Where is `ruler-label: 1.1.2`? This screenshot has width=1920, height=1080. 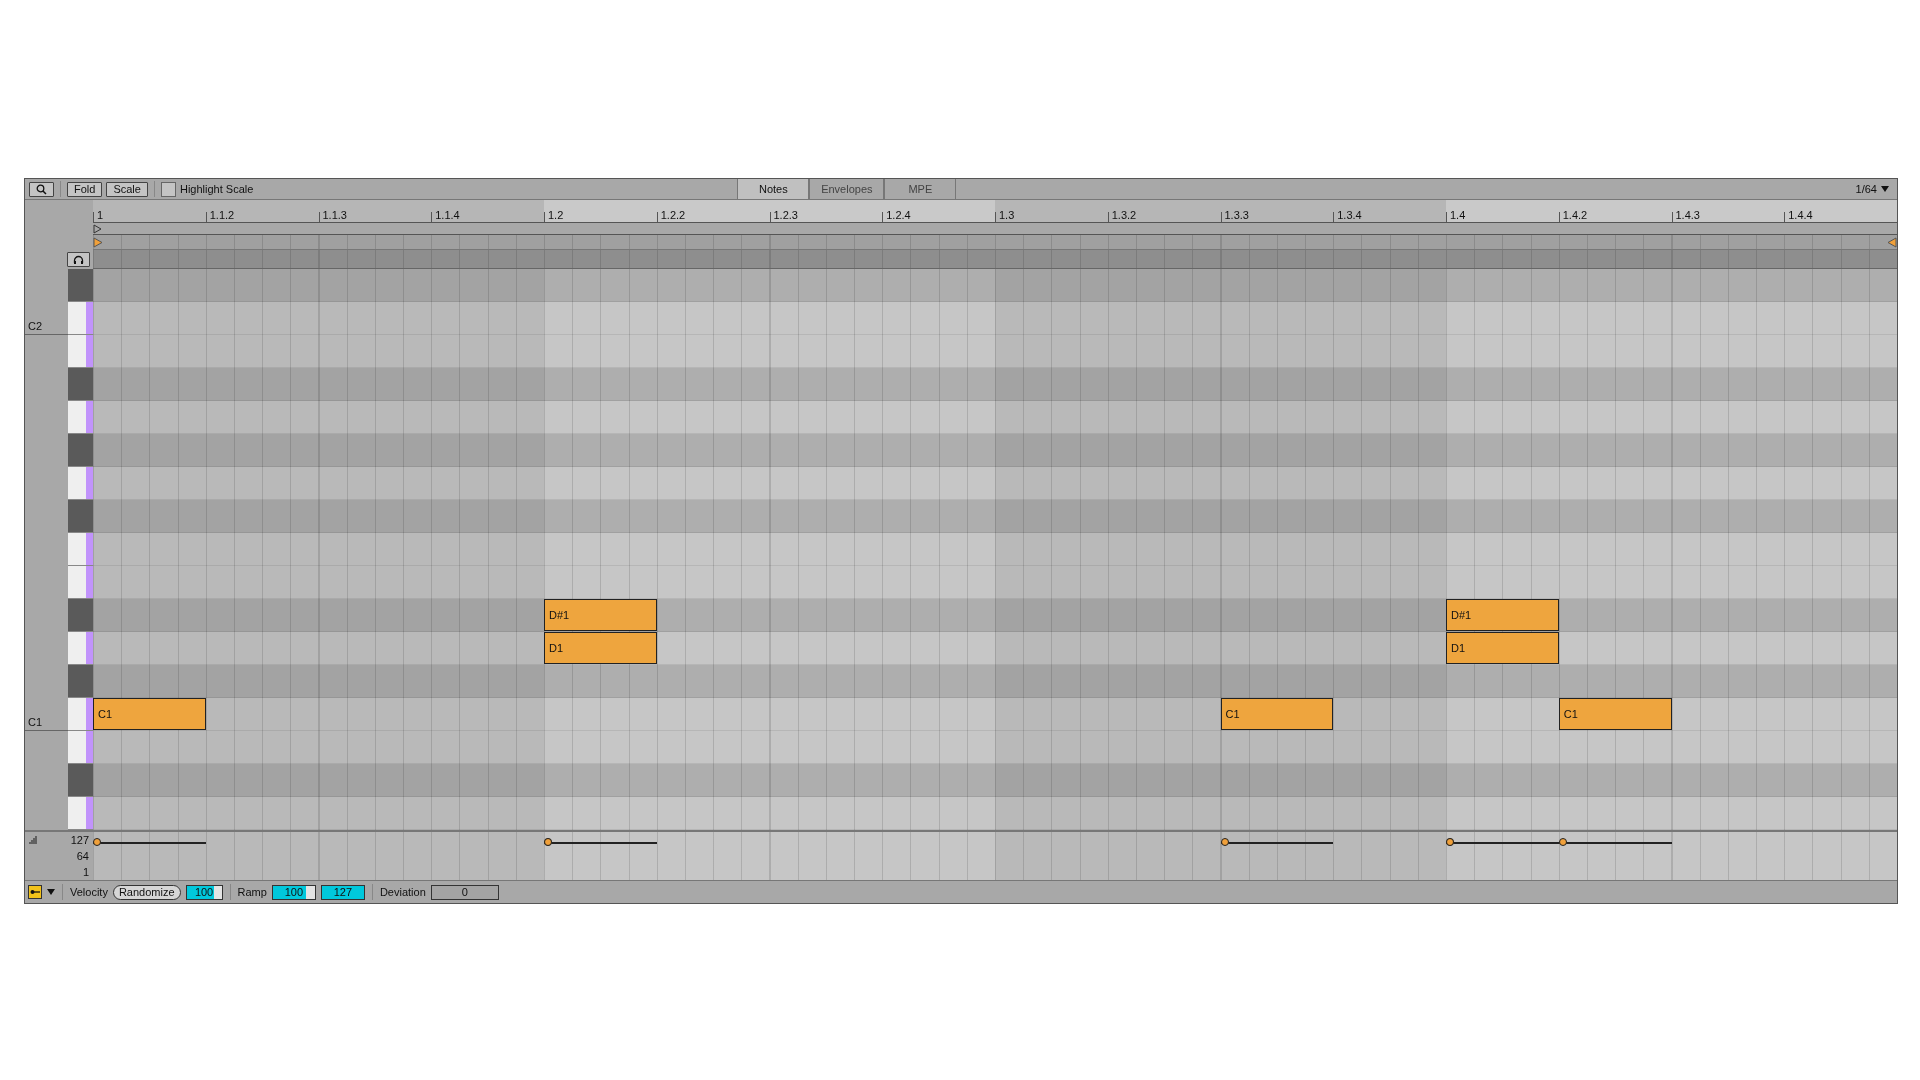 ruler-label: 1.1.2 is located at coordinates (222, 215).